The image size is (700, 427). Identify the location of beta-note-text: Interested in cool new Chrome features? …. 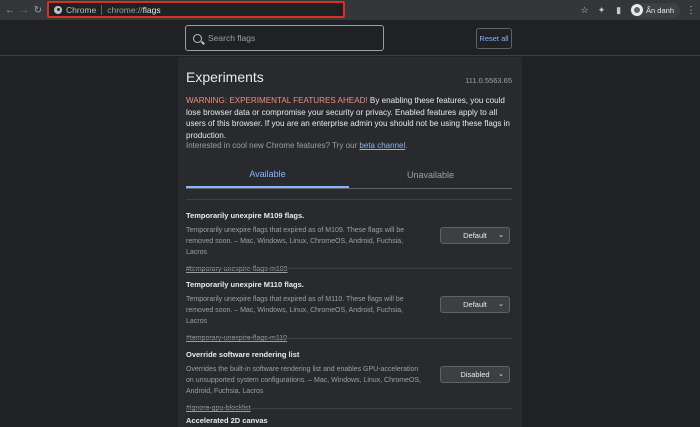
(273, 145).